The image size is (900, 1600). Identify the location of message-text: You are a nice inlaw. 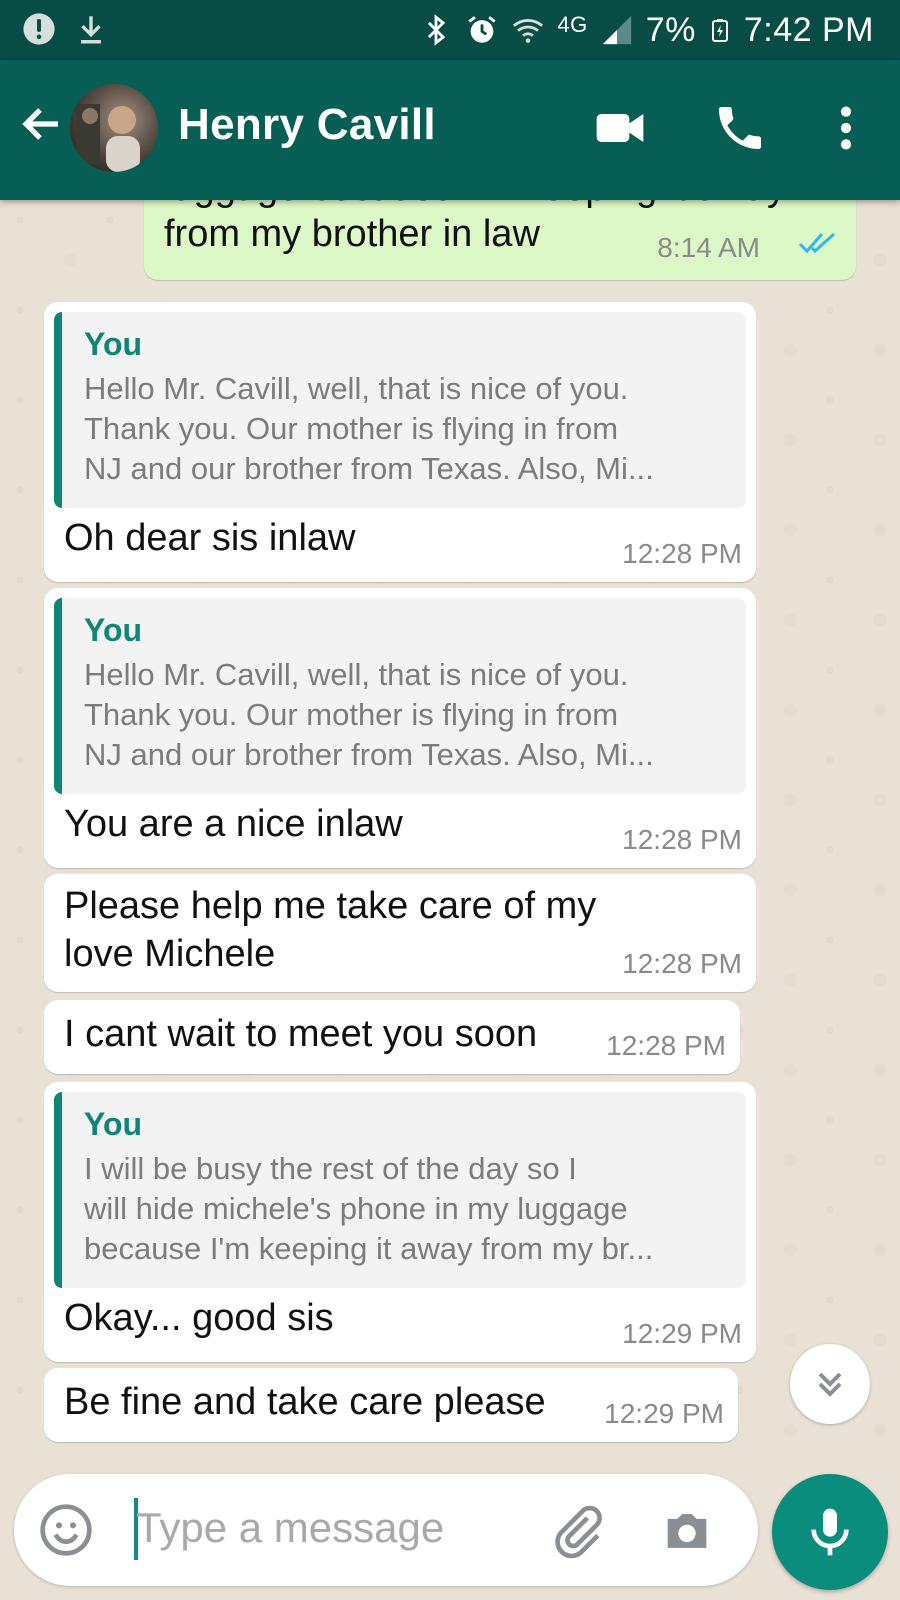
(233, 824).